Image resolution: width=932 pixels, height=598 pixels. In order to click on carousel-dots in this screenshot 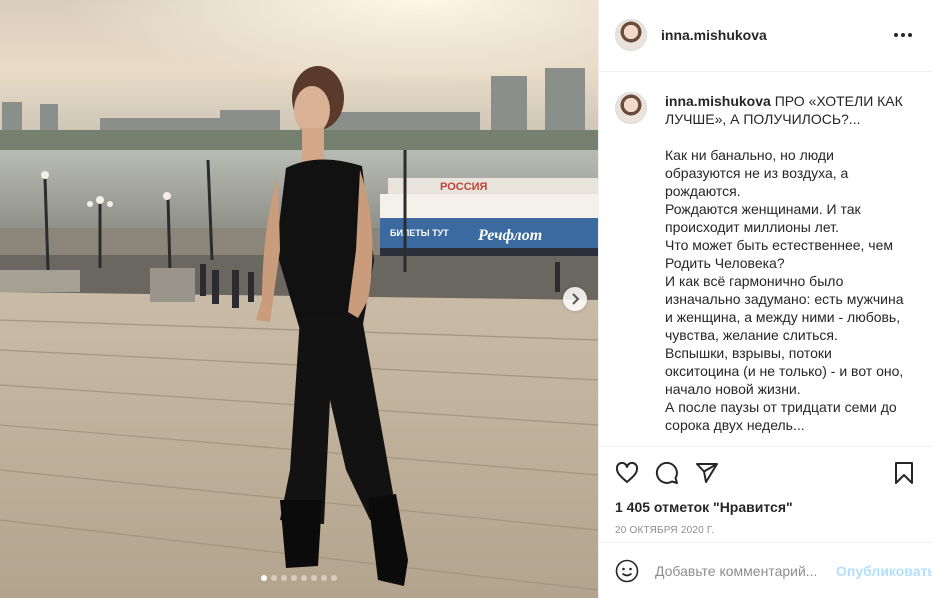, I will do `click(299, 578)`.